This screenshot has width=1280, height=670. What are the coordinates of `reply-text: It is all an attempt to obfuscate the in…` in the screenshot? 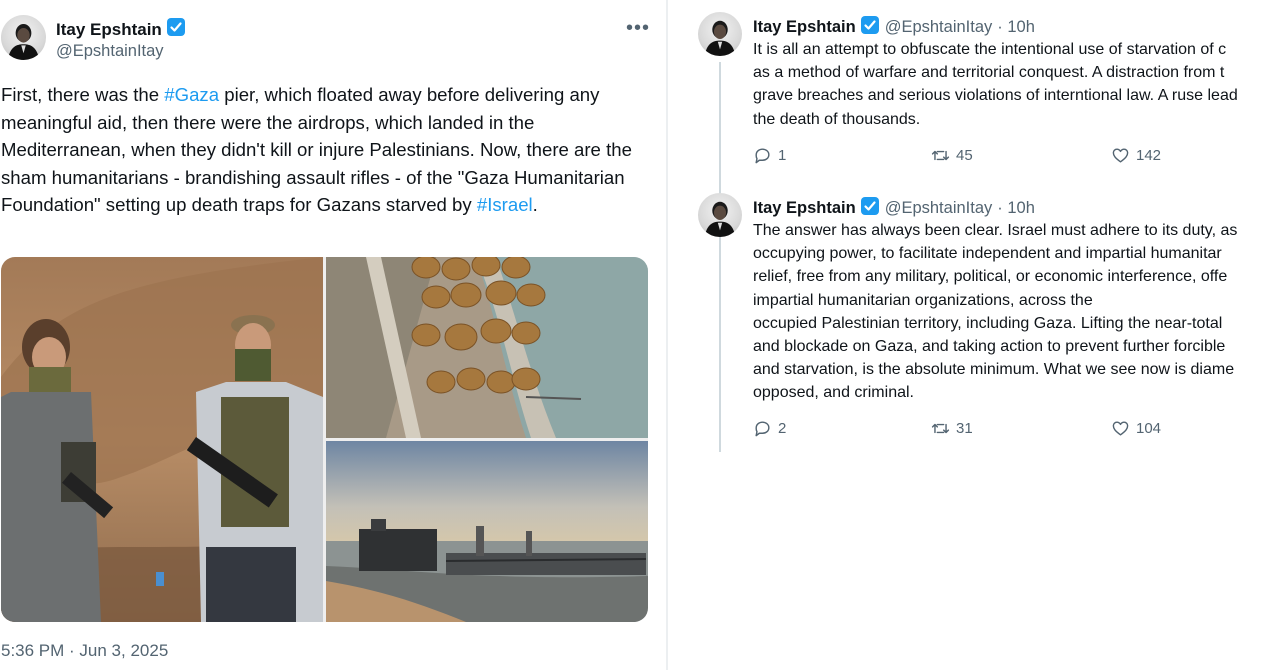 It's located at (1016, 84).